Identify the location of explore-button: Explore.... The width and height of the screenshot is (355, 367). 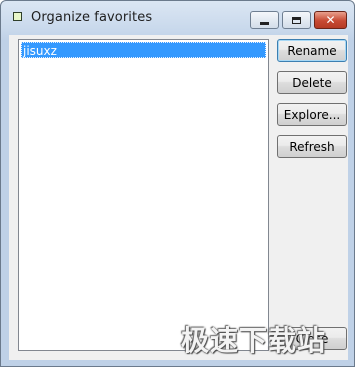
(312, 114).